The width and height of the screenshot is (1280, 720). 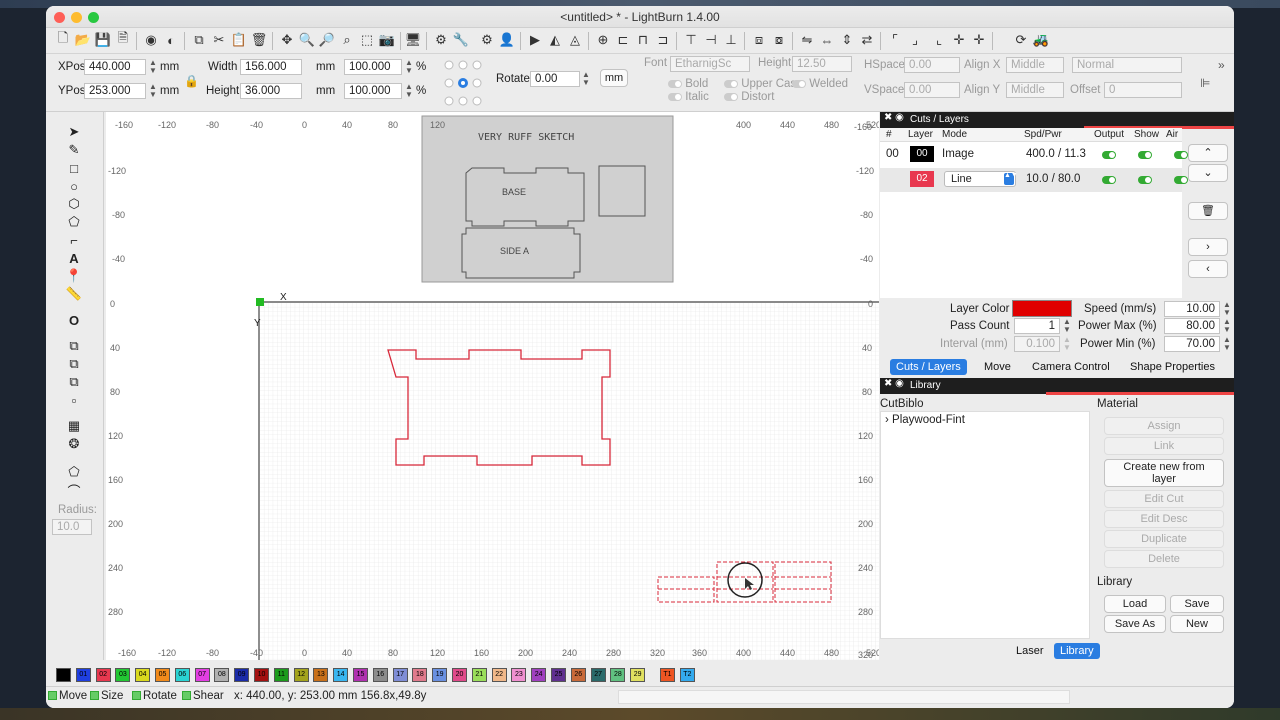 I want to click on palette-swatch-24: 24, so click(x=539, y=675).